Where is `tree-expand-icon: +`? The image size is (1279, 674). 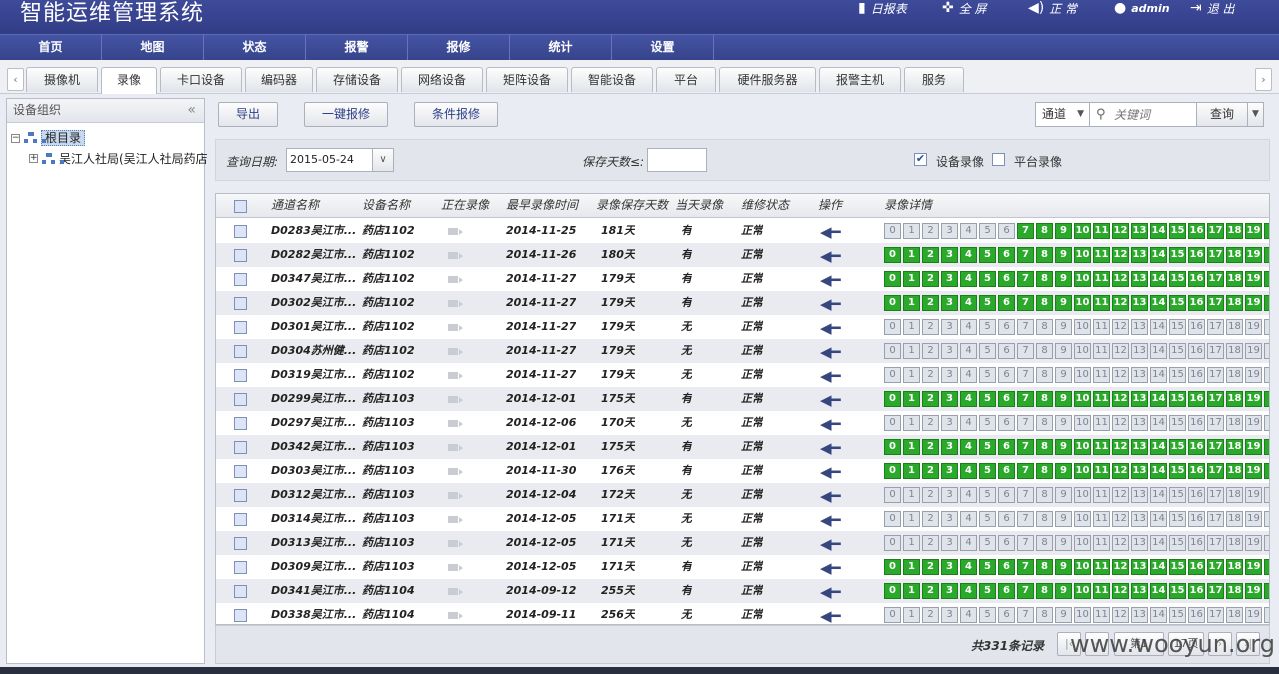 tree-expand-icon: + is located at coordinates (33, 158).